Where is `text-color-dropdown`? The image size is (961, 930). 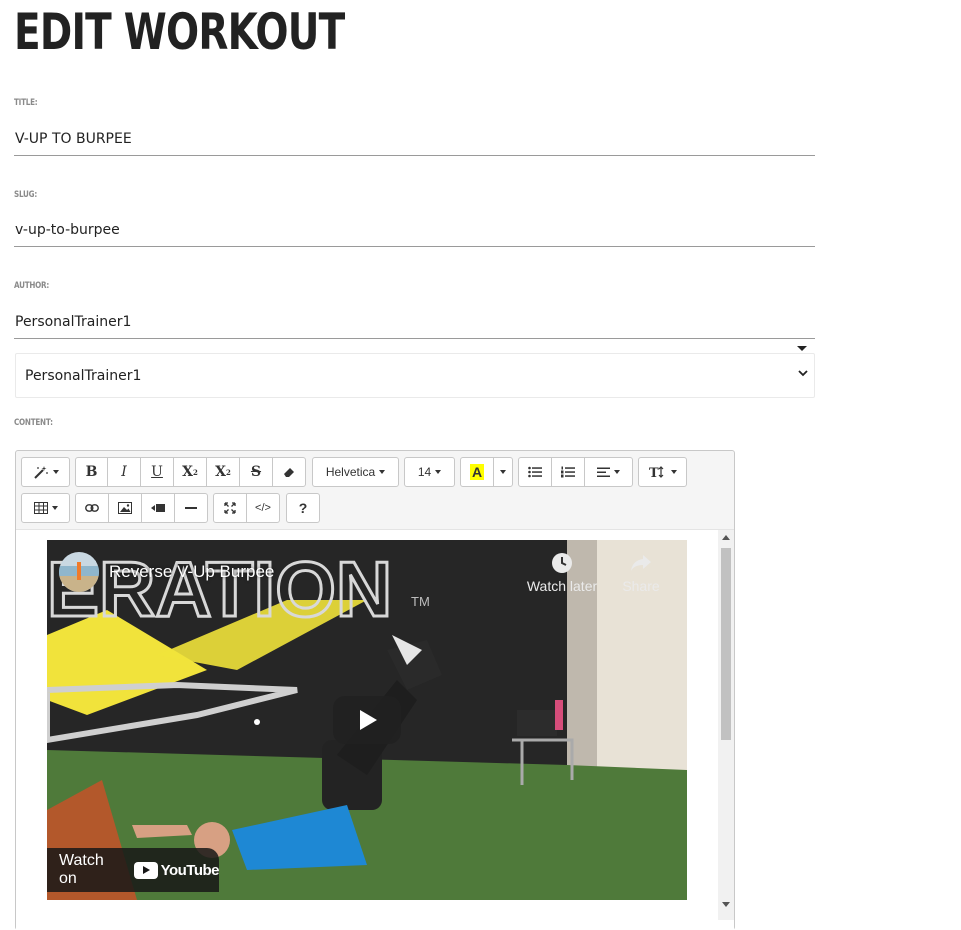
text-color-dropdown is located at coordinates (503, 472).